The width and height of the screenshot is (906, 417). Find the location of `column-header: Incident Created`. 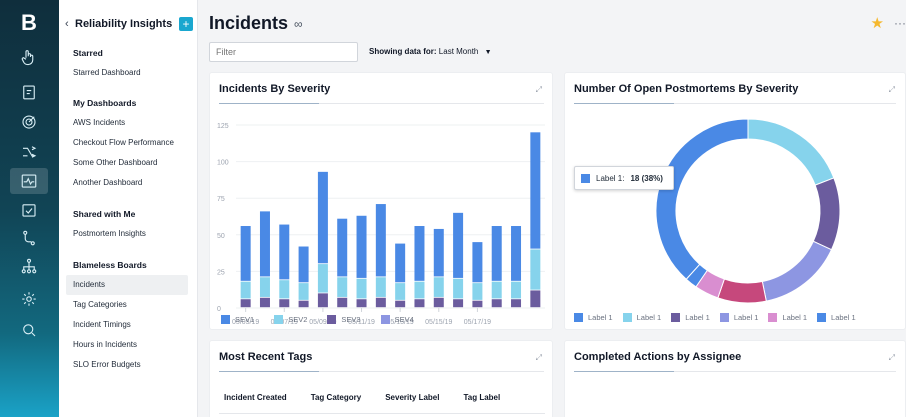

column-header: Incident Created is located at coordinates (255, 397).